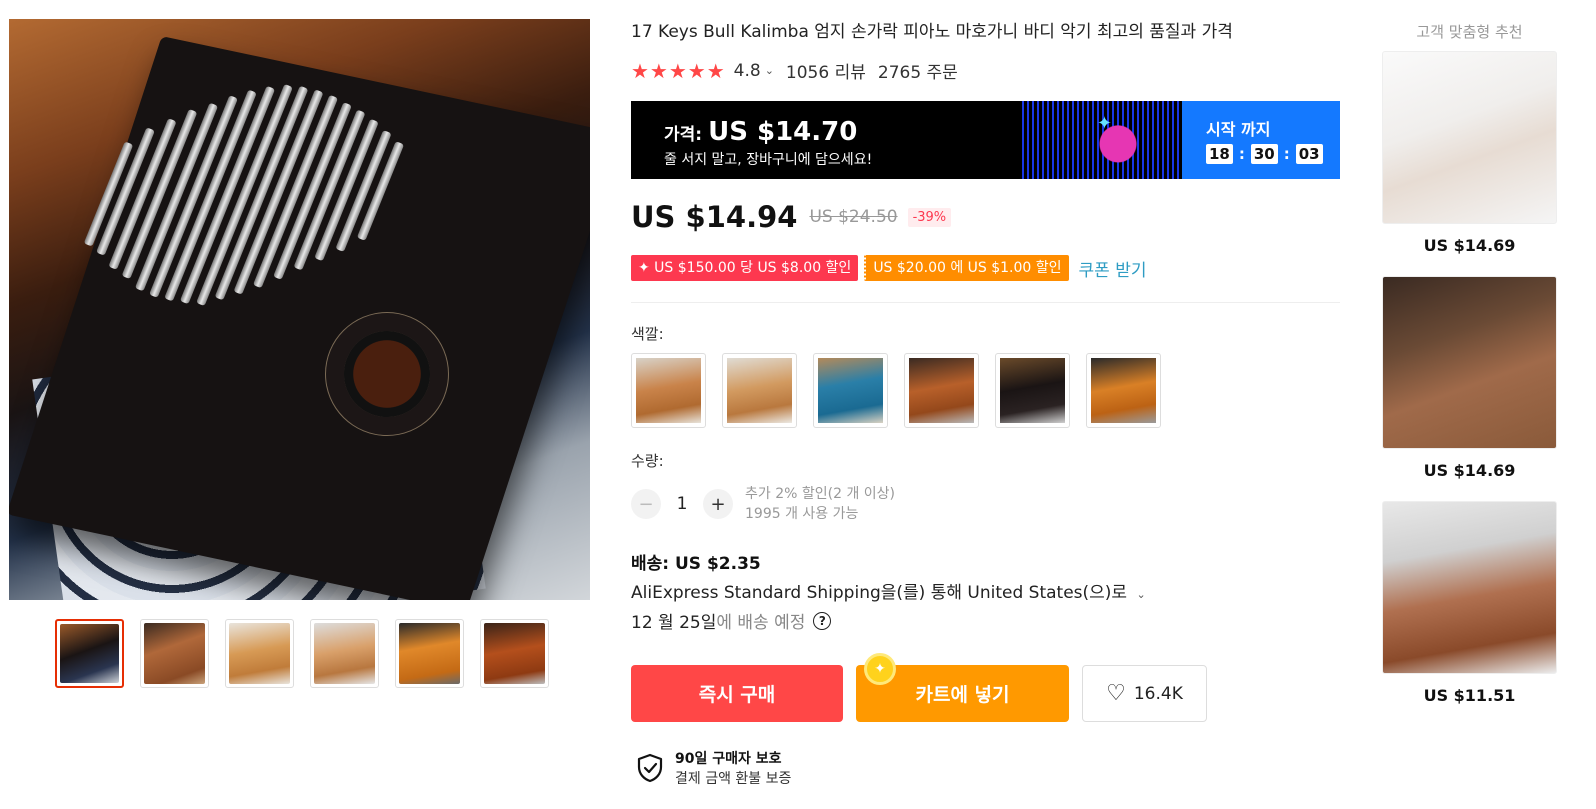 The height and width of the screenshot is (809, 1596). Describe the element at coordinates (1588, 404) in the screenshot. I see `page-scrollbar` at that location.